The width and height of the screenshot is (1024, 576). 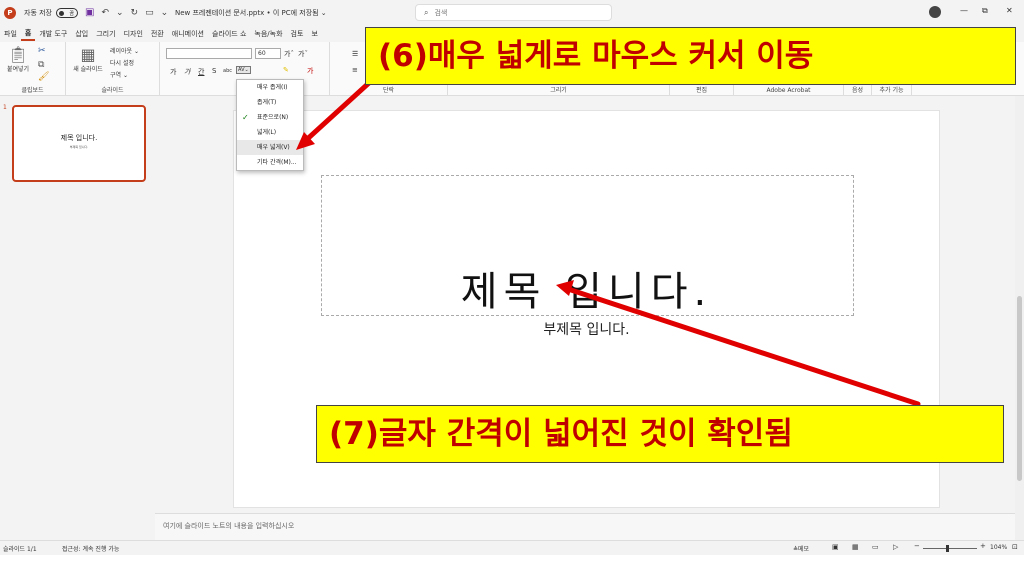 I want to click on undo-dropdown-icon: ⌄, so click(x=120, y=13).